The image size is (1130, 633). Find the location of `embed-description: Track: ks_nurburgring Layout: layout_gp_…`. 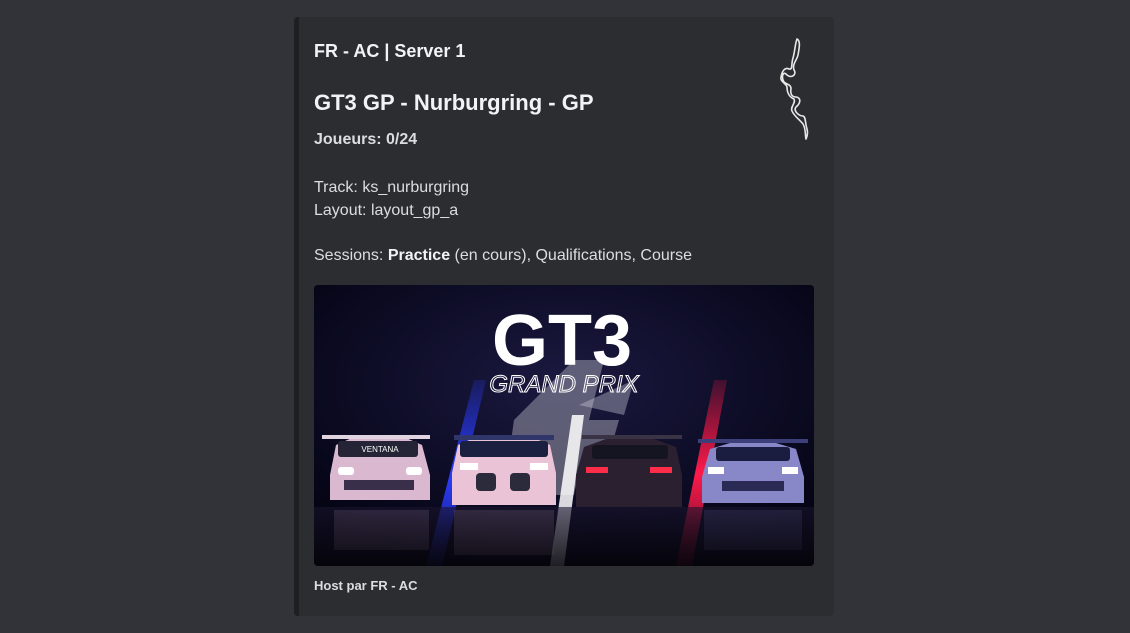

embed-description: Track: ks_nurburgring Layout: layout_gp_… is located at coordinates (503, 221).